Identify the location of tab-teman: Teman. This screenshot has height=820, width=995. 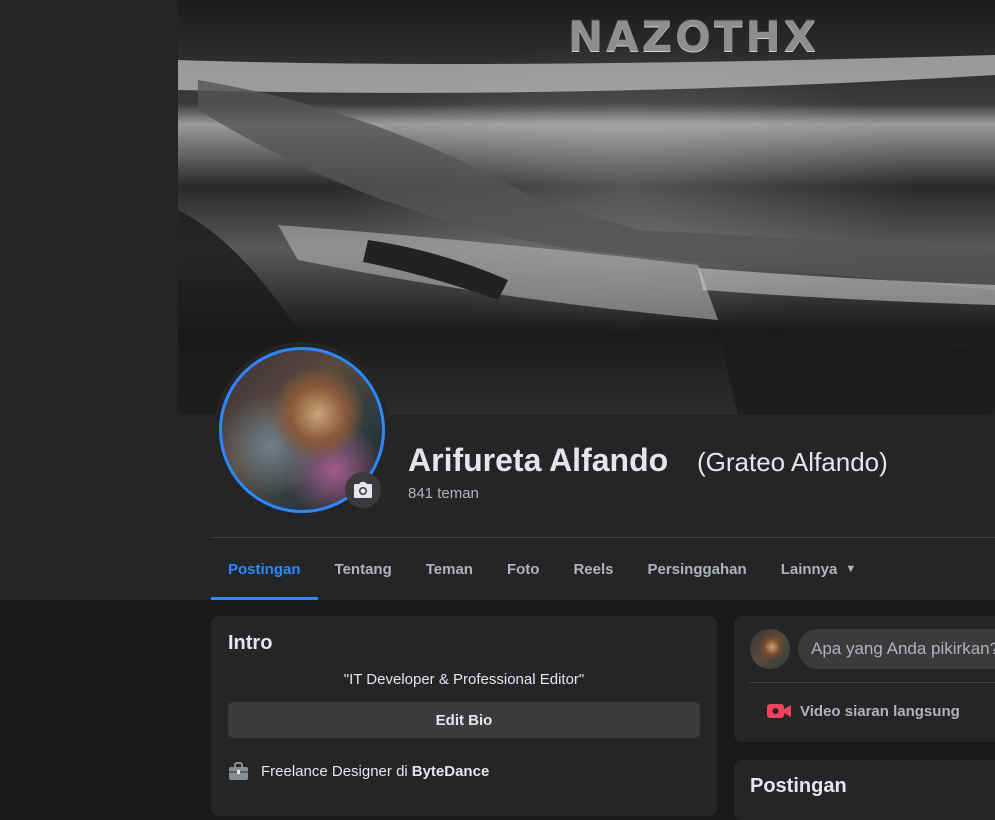
(449, 569).